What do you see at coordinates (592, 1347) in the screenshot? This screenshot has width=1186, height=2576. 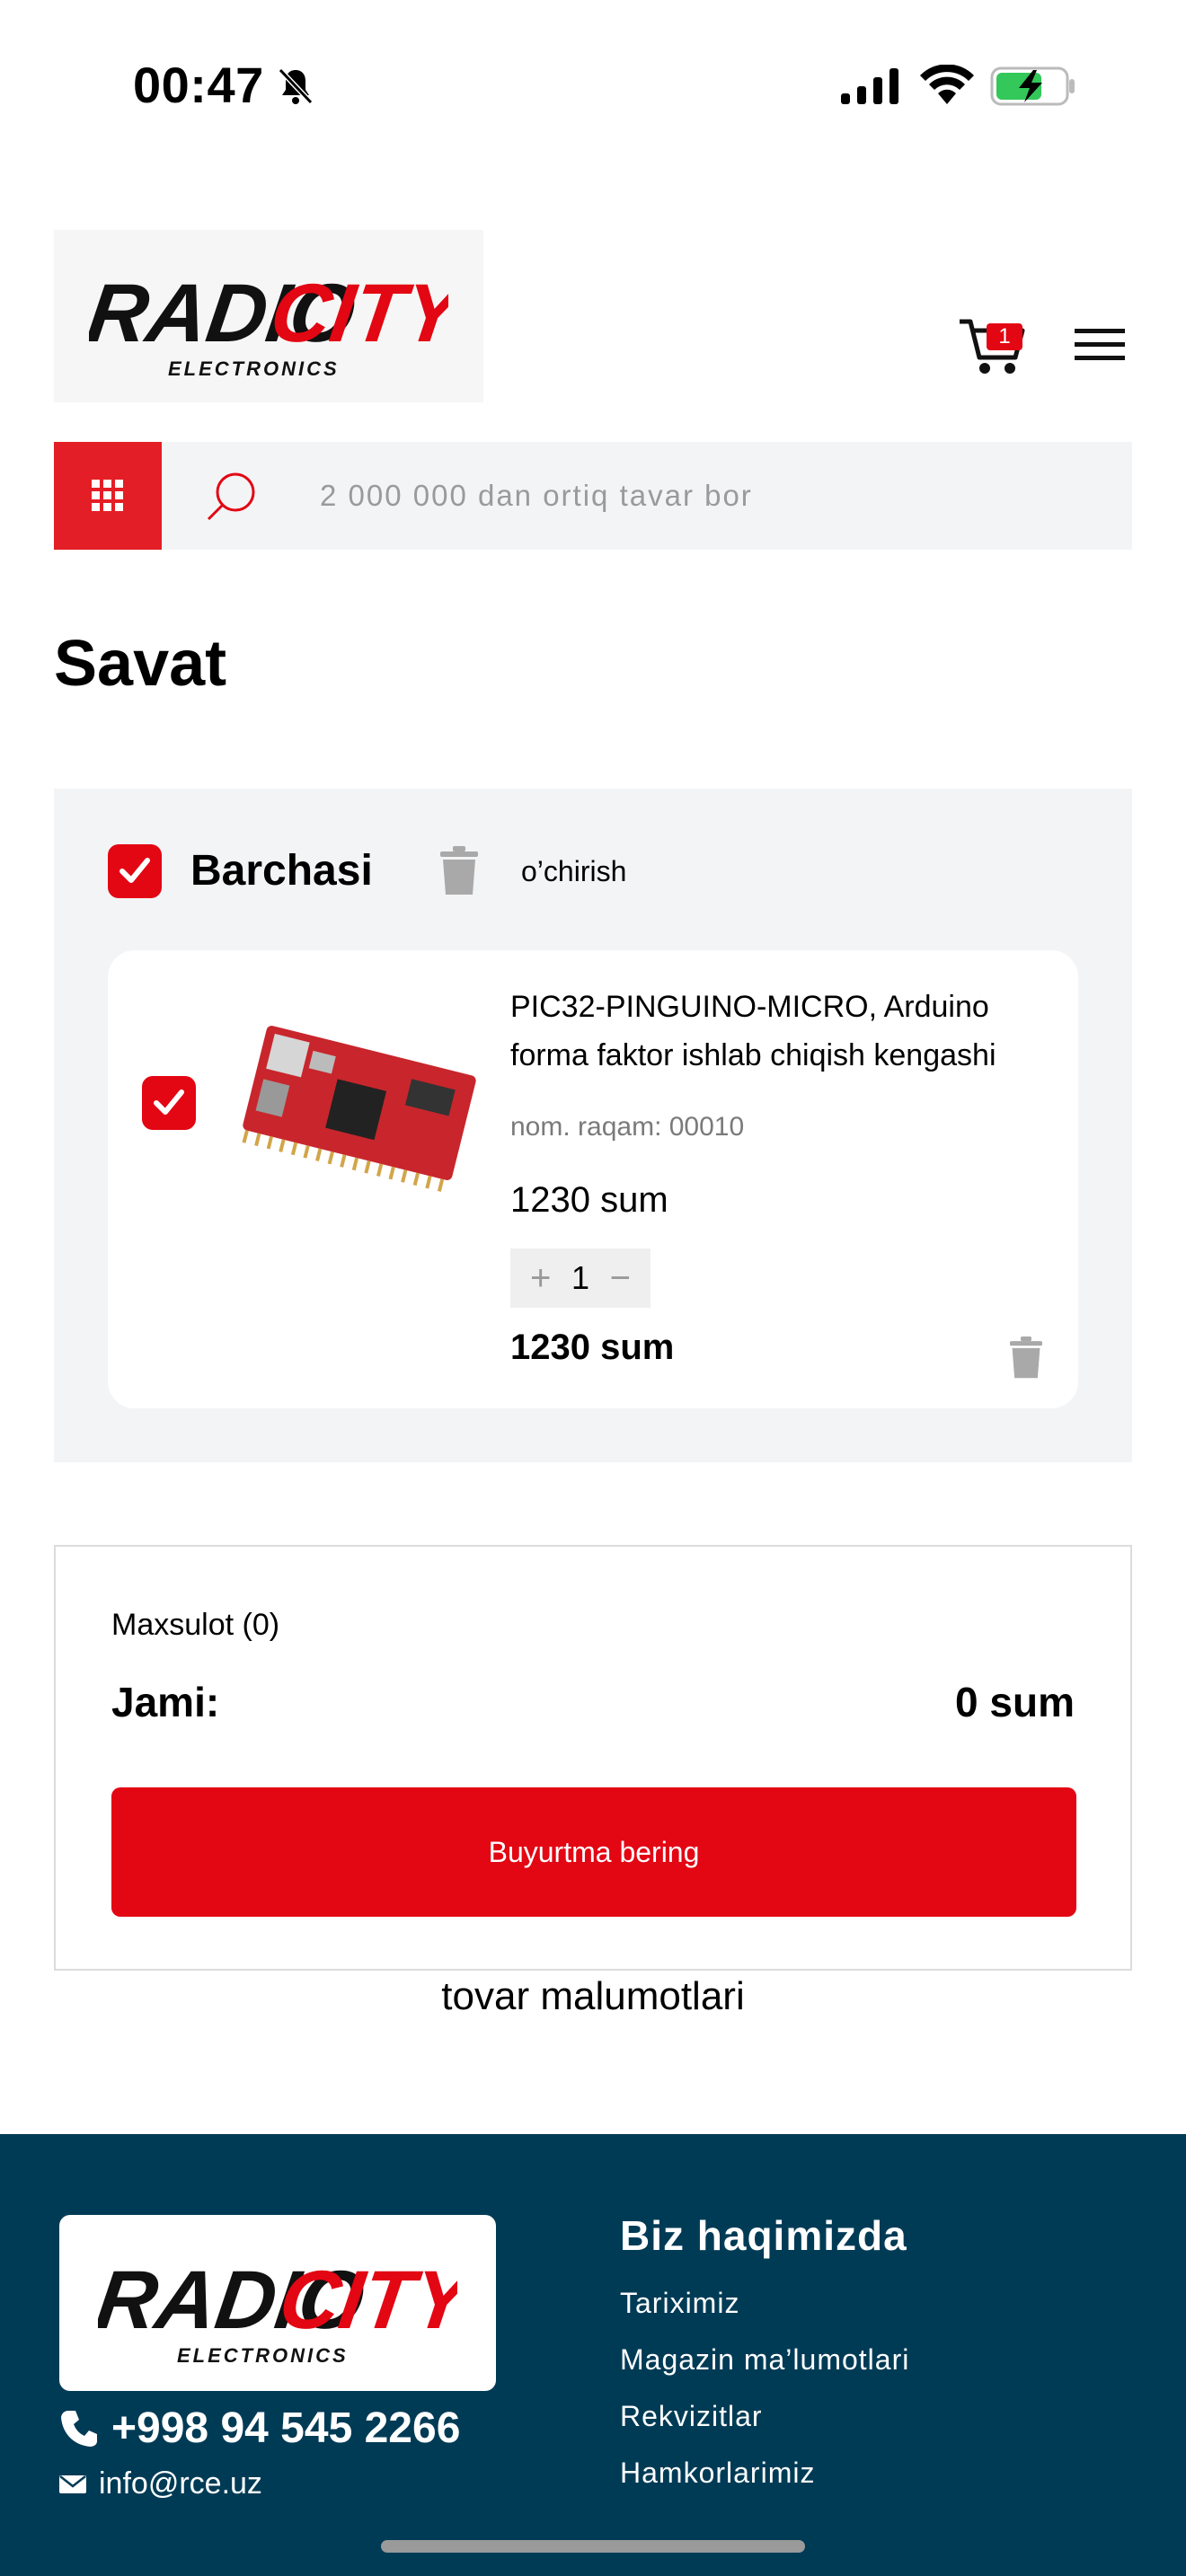 I see `item-total: 1230 sum` at bounding box center [592, 1347].